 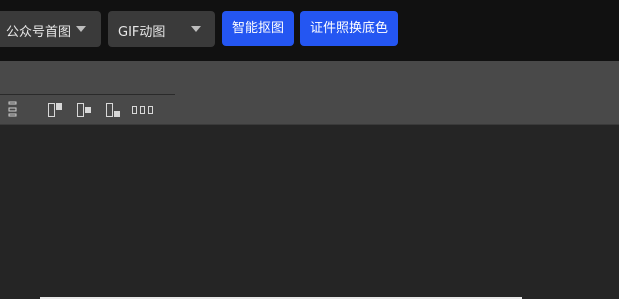 What do you see at coordinates (258, 28) in the screenshot?
I see `smart-matting-button: 智能抠图` at bounding box center [258, 28].